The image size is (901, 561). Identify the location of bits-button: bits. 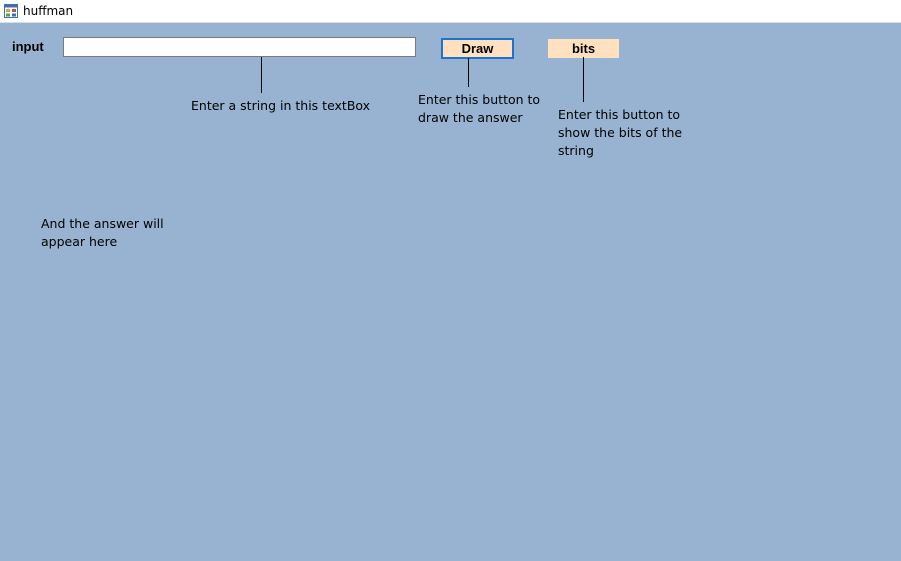
(583, 48).